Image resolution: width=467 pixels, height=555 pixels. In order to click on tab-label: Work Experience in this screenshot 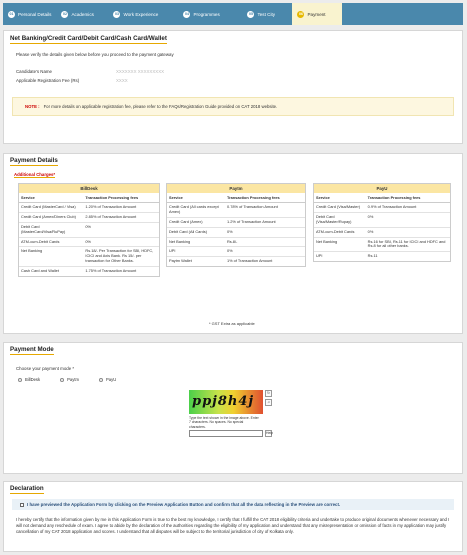, I will do `click(141, 14)`.